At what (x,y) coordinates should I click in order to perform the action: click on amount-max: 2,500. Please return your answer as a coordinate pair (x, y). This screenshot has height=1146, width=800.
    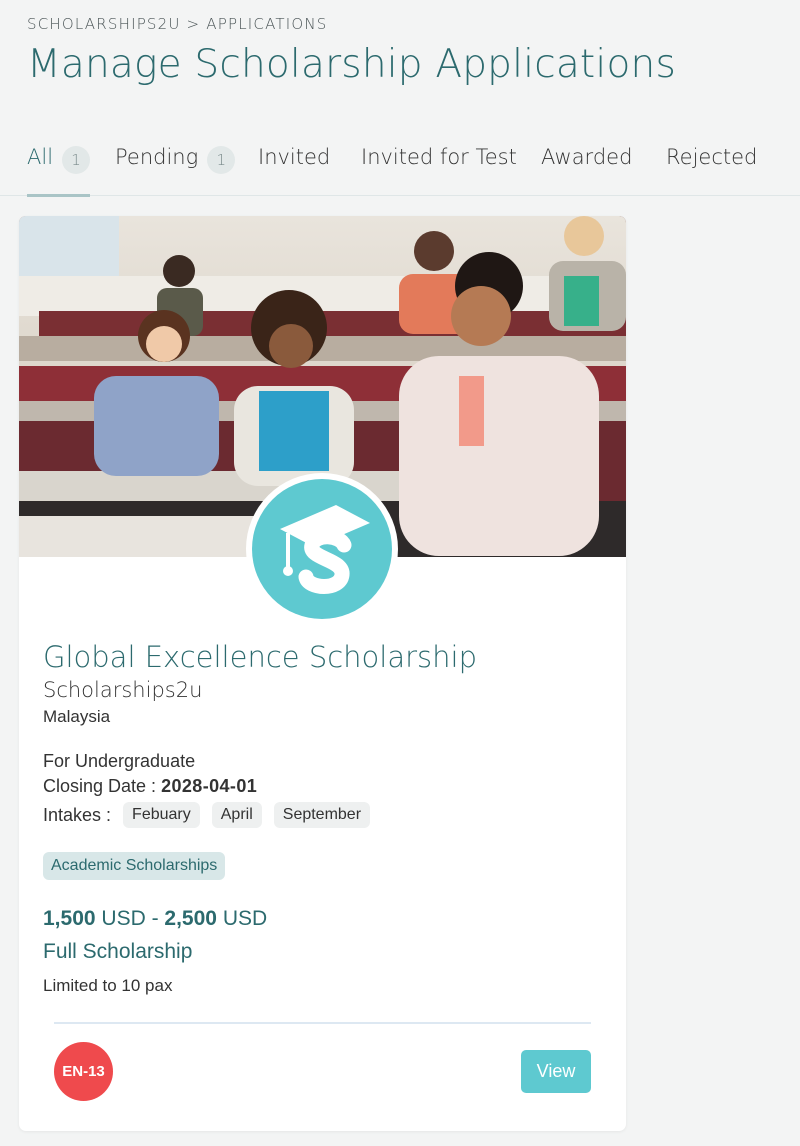
    Looking at the image, I should click on (190, 918).